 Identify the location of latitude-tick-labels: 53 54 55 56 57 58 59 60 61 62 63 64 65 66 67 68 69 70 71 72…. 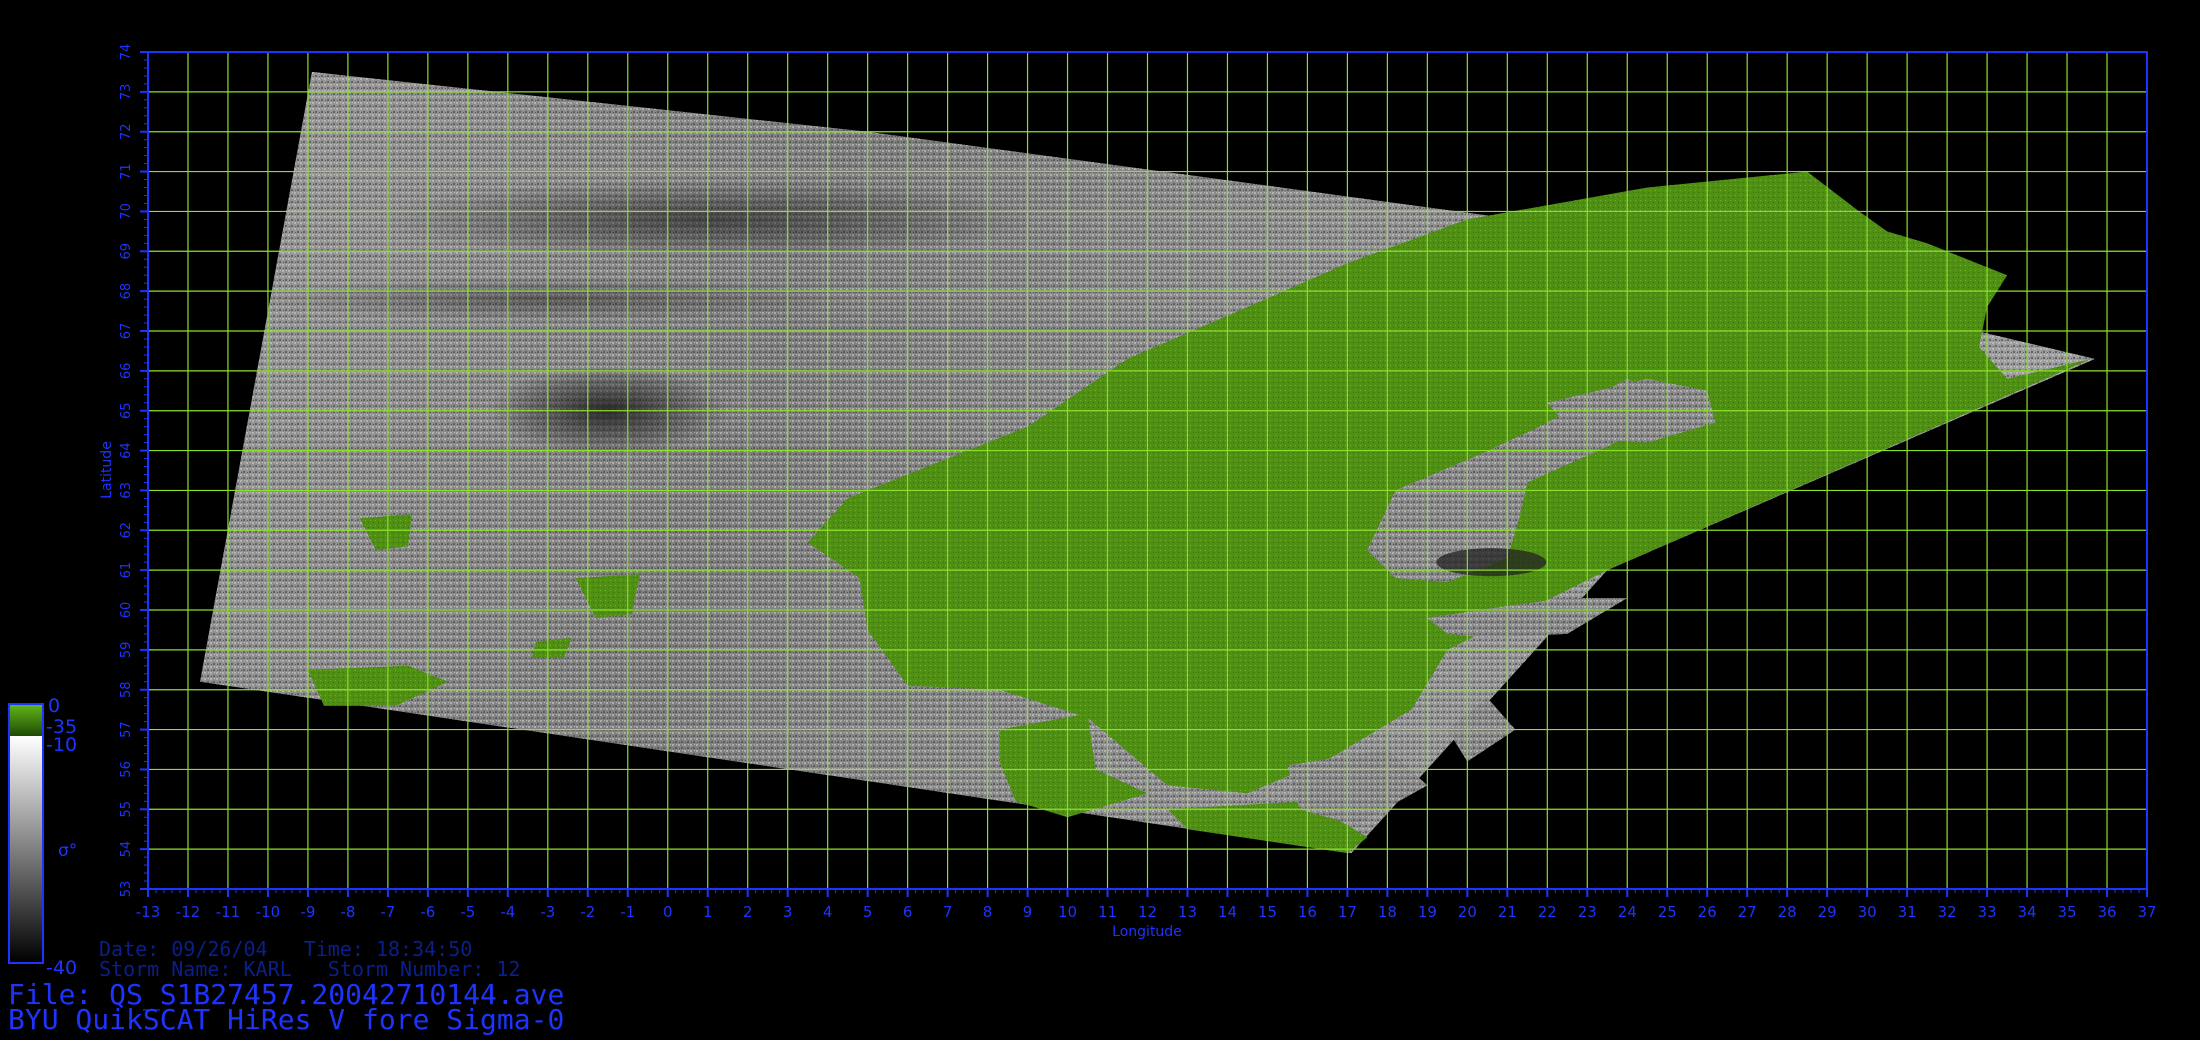
(133, 471).